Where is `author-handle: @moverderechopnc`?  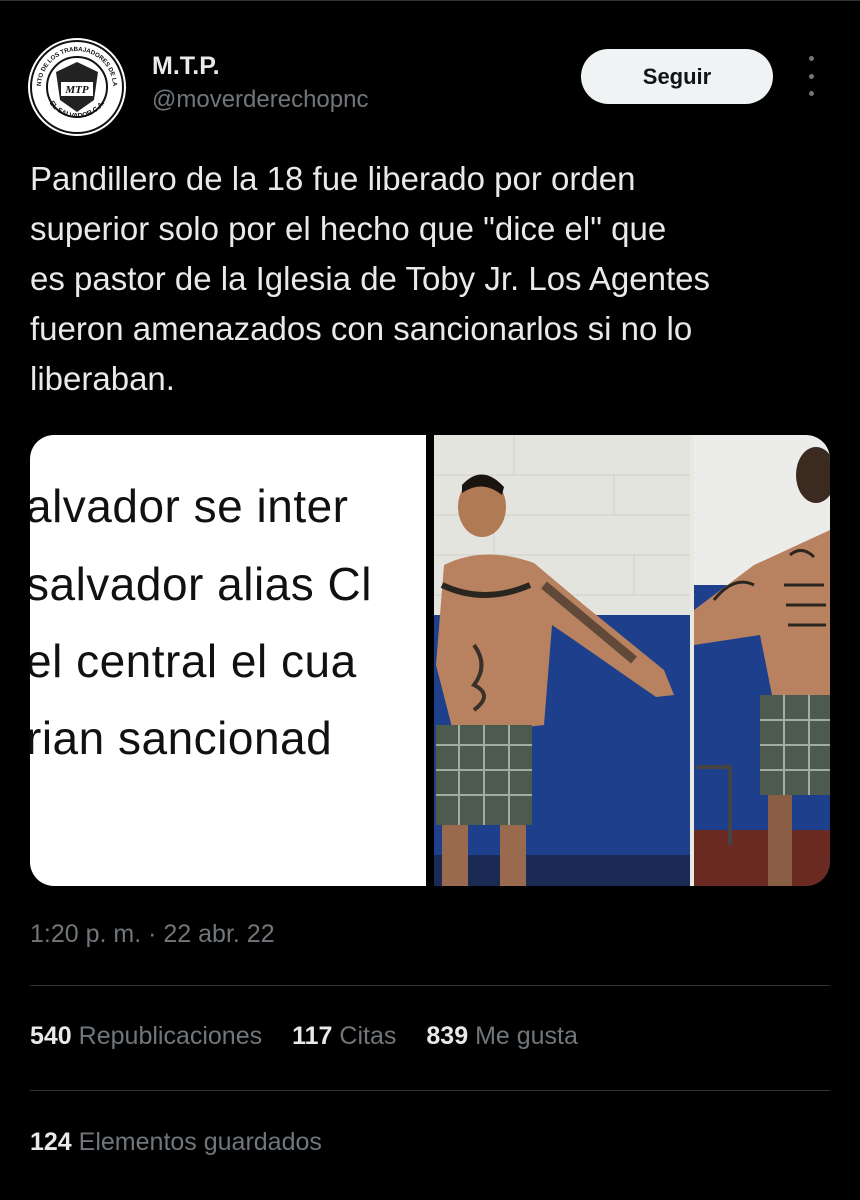
author-handle: @moverderechopnc is located at coordinates (260, 100).